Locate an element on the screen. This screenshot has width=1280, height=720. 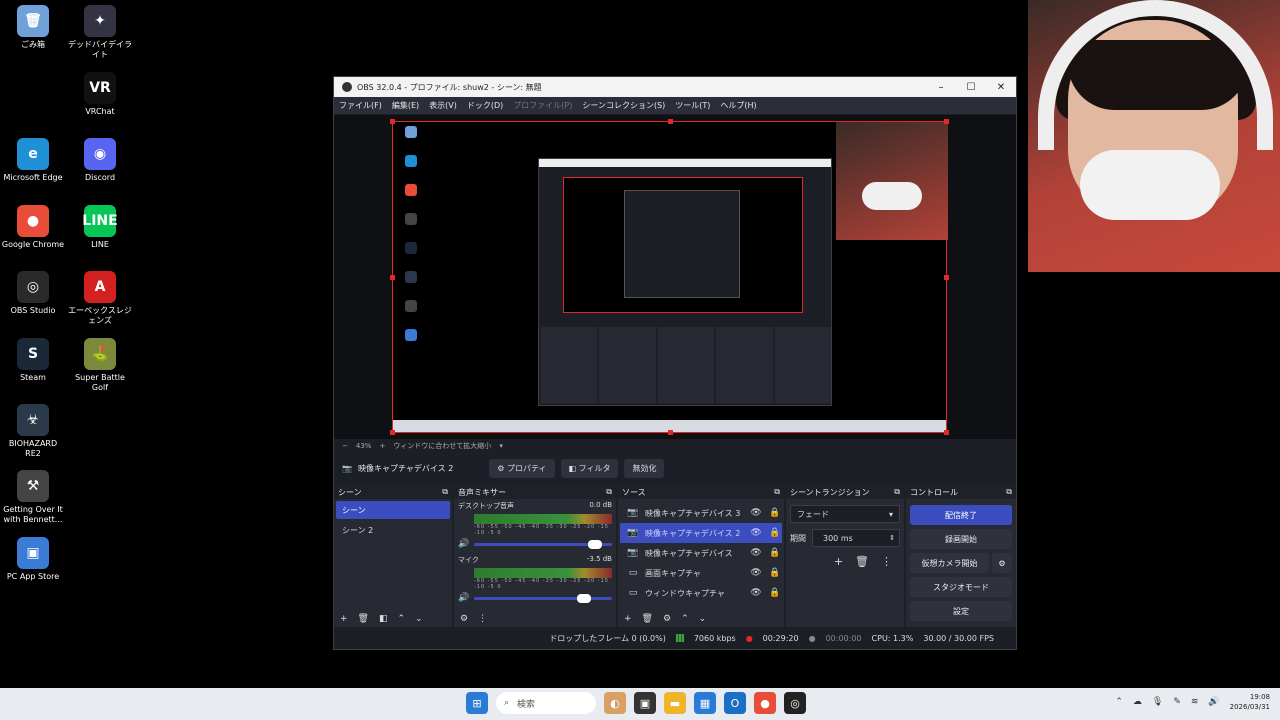
desktop-icon: ☣ BIOHAZARD RE2 is located at coordinates (33, 431).